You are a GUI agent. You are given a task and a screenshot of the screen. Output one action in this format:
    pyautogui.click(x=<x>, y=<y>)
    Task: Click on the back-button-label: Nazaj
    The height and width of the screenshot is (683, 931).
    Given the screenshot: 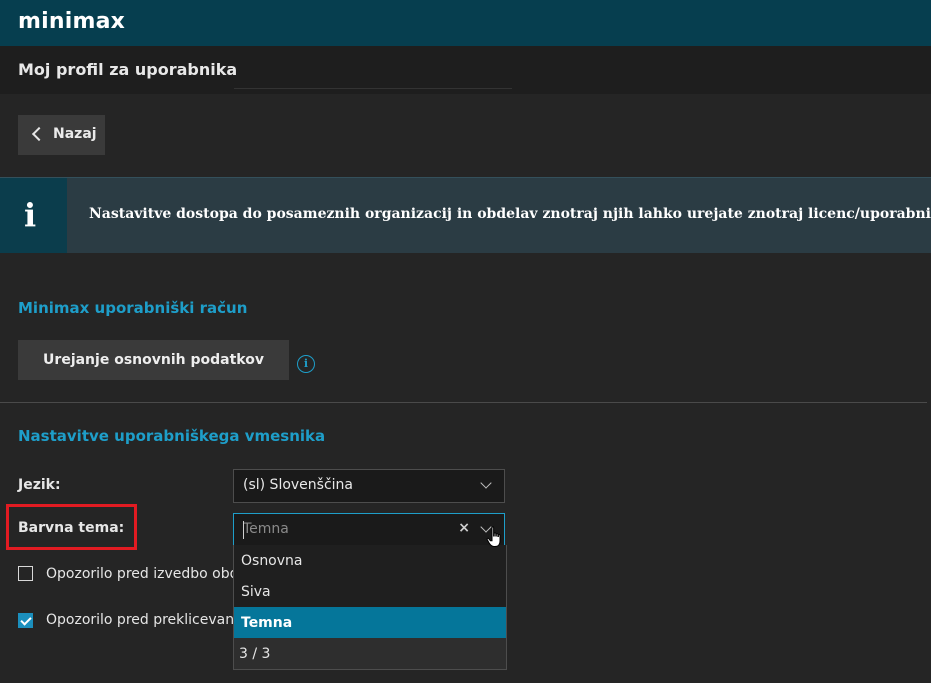 What is the action you would take?
    pyautogui.click(x=75, y=134)
    